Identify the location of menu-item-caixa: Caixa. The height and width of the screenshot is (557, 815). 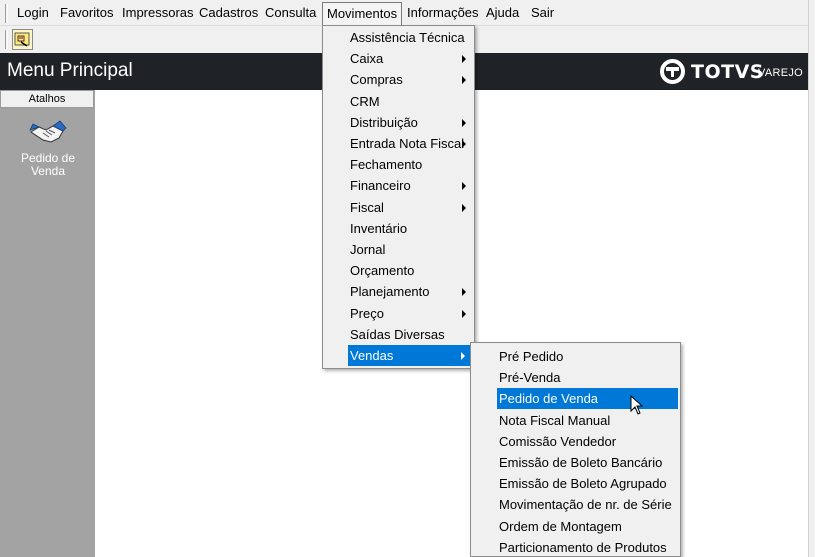
(398, 58).